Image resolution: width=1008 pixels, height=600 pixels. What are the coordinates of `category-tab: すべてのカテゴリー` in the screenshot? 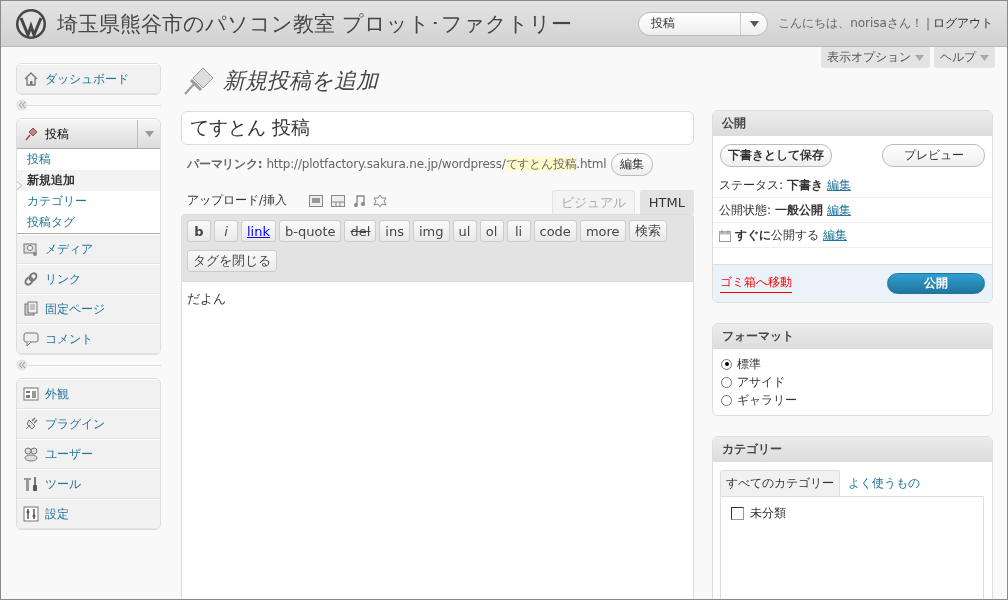 It's located at (780, 483).